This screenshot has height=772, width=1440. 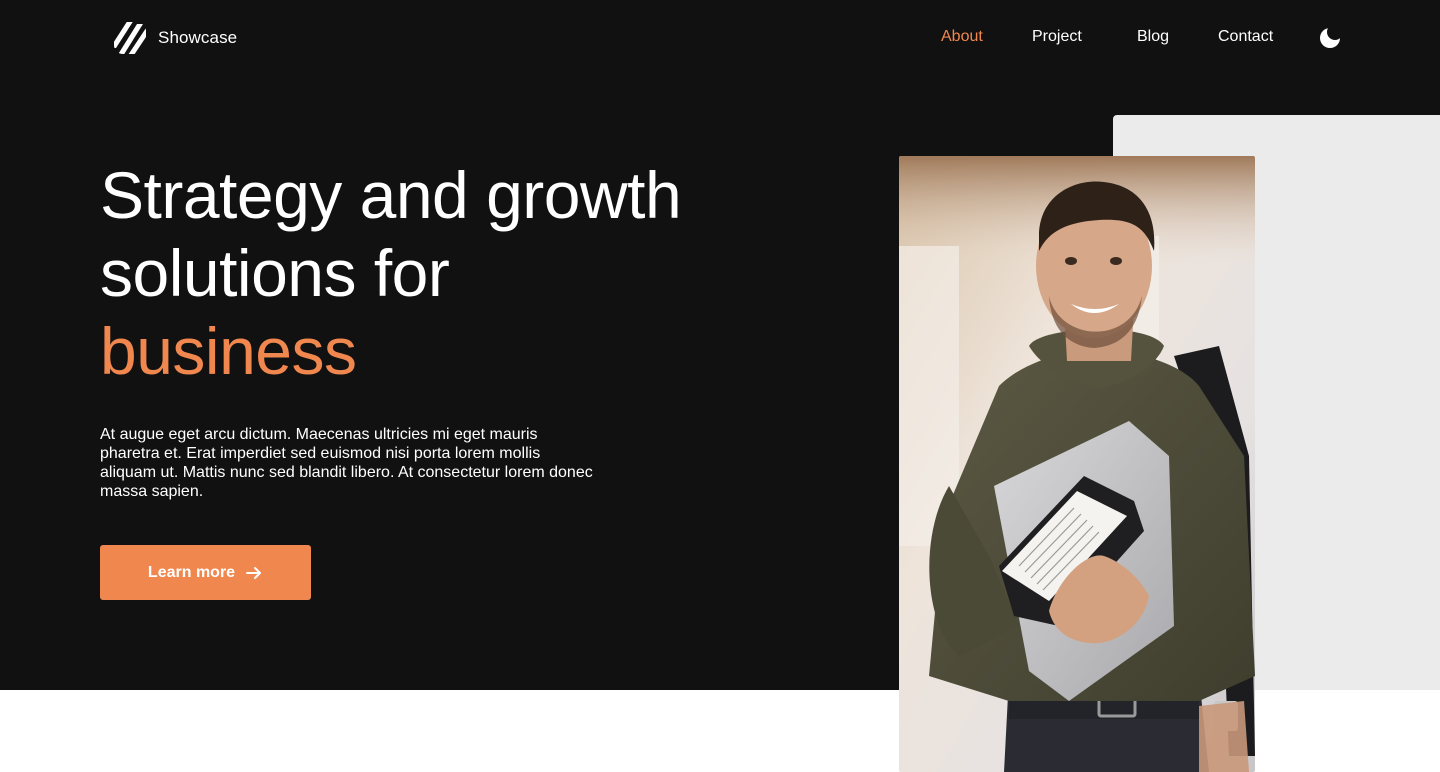 I want to click on nav-item-contact: Contact, so click(x=1245, y=37).